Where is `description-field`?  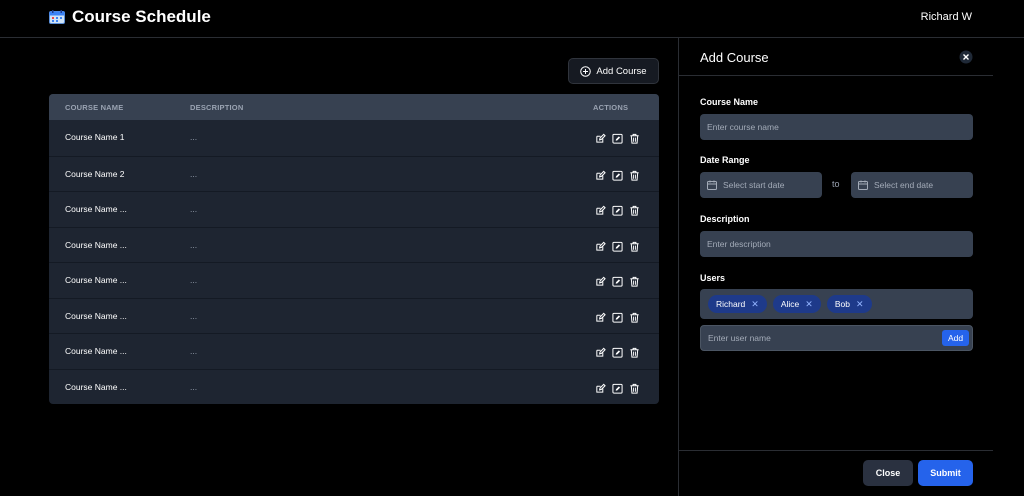
description-field is located at coordinates (836, 244).